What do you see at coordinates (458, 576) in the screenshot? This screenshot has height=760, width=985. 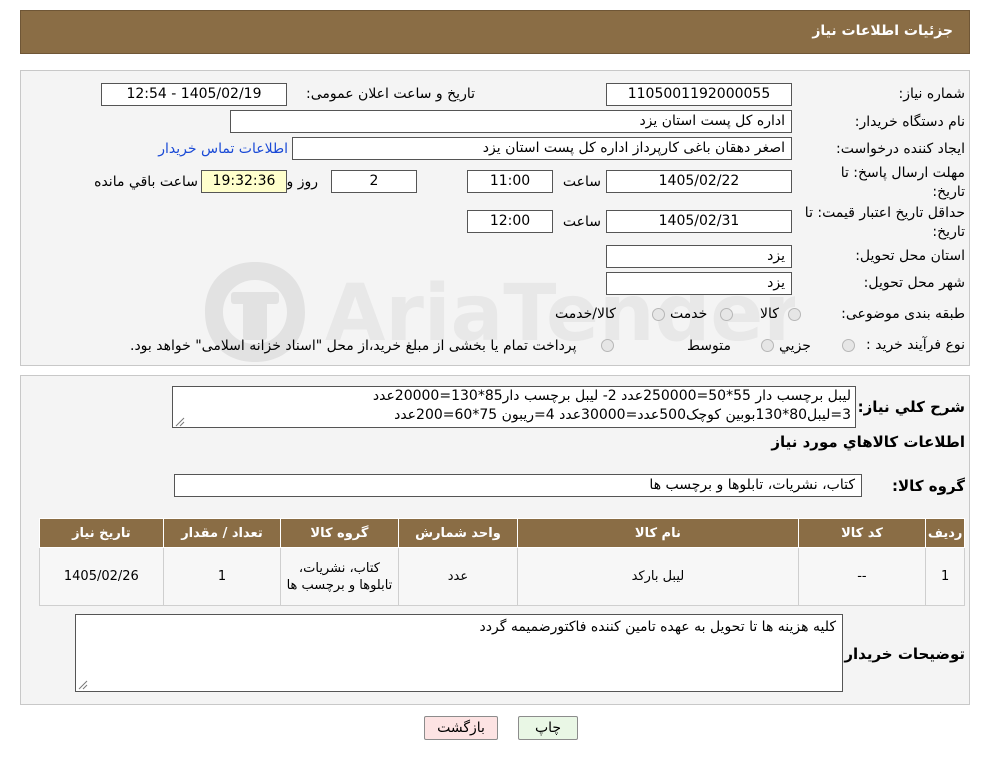 I see `cell-unit: عدد` at bounding box center [458, 576].